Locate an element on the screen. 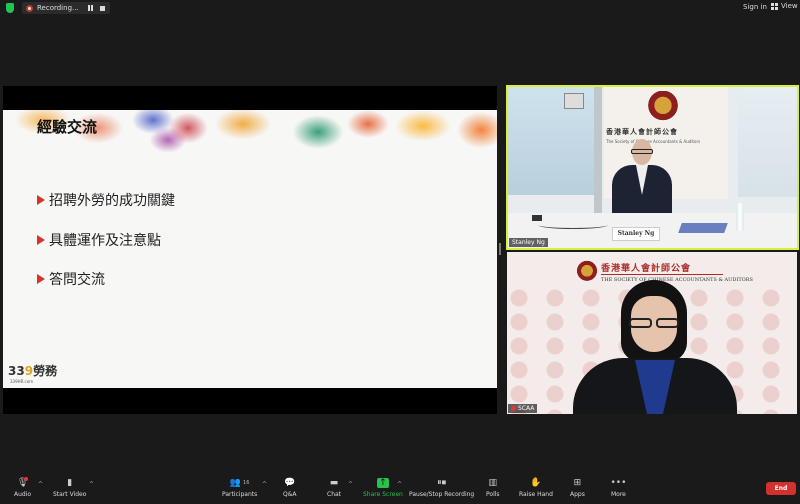 Image resolution: width=800 pixels, height=504 pixels. recording-dot-icon is located at coordinates (29, 8).